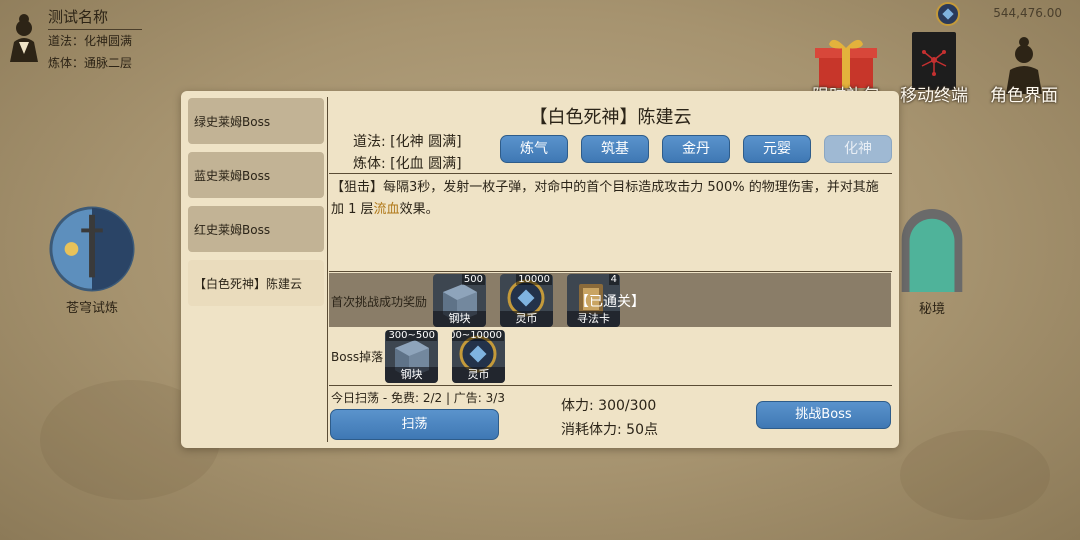  What do you see at coordinates (610, 302) in the screenshot?
I see `cleared-status: 【已通关】` at bounding box center [610, 302].